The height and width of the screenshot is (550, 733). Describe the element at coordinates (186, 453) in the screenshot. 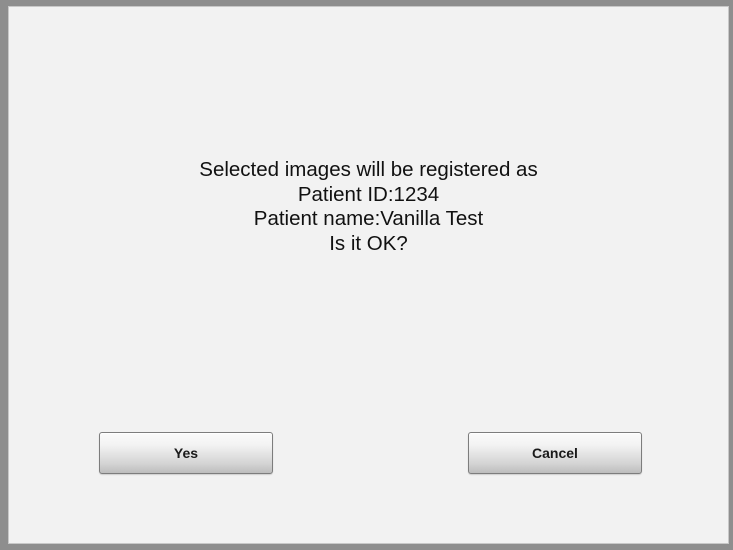

I see `yes-button: Yes` at that location.